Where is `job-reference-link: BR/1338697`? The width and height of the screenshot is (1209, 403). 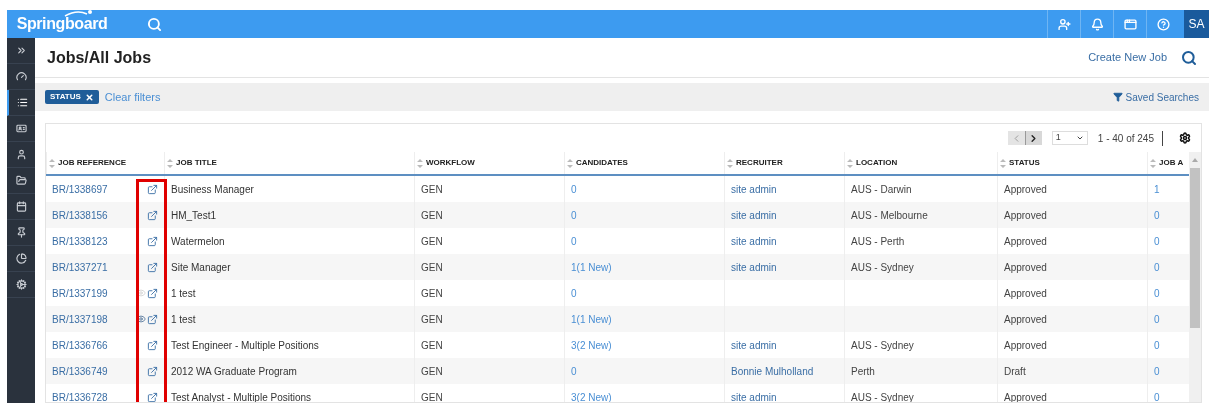 job-reference-link: BR/1338697 is located at coordinates (80, 189).